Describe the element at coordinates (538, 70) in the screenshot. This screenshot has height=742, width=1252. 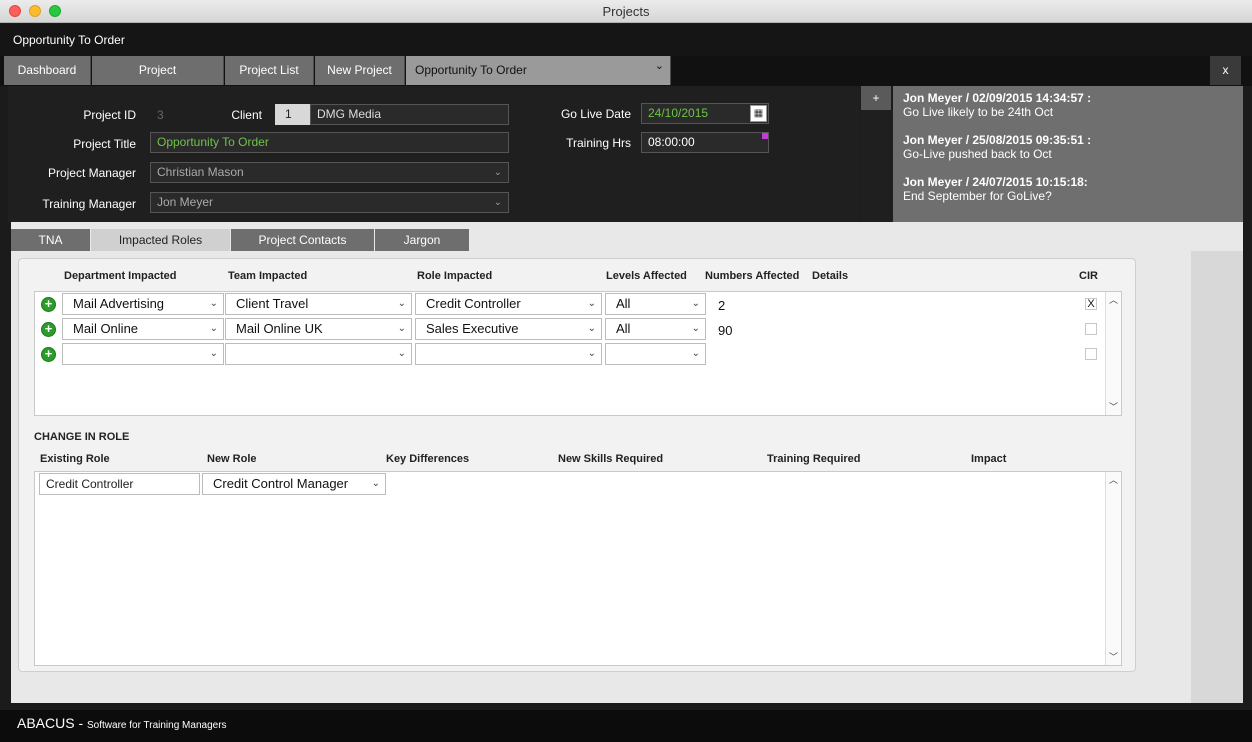
I see `tab-opportunity-to-order: Opportunity To Order ⌄` at that location.